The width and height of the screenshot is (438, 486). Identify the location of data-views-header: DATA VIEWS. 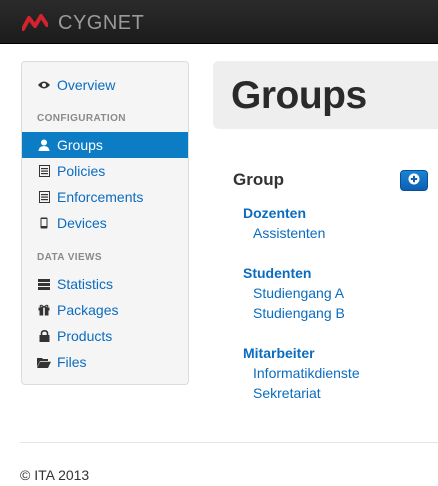
(69, 257).